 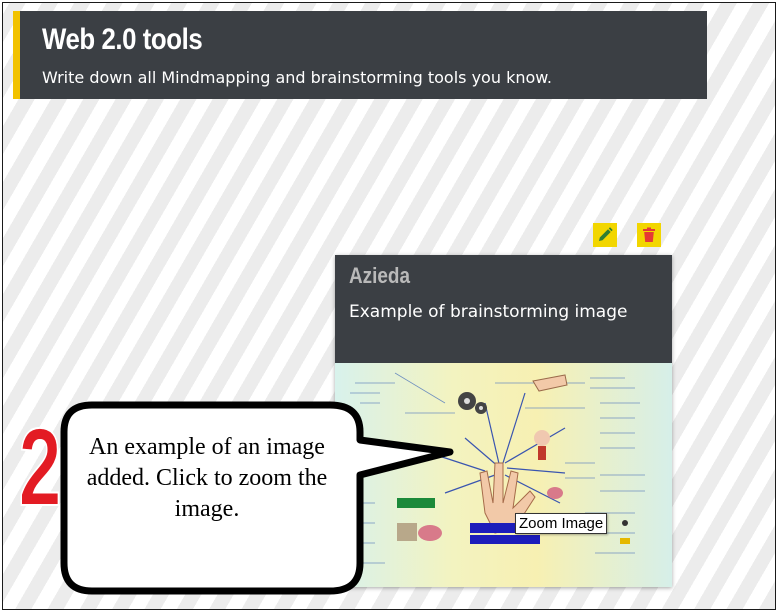 I want to click on edit-post-button, so click(x=605, y=235).